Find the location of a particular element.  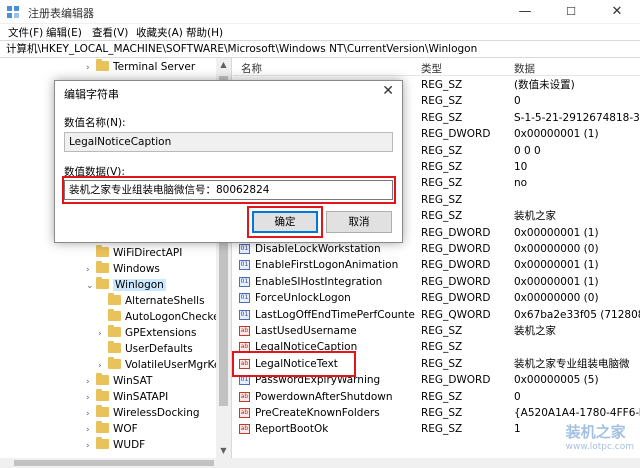

dialog-close-button: ✕ is located at coordinates (388, 91).